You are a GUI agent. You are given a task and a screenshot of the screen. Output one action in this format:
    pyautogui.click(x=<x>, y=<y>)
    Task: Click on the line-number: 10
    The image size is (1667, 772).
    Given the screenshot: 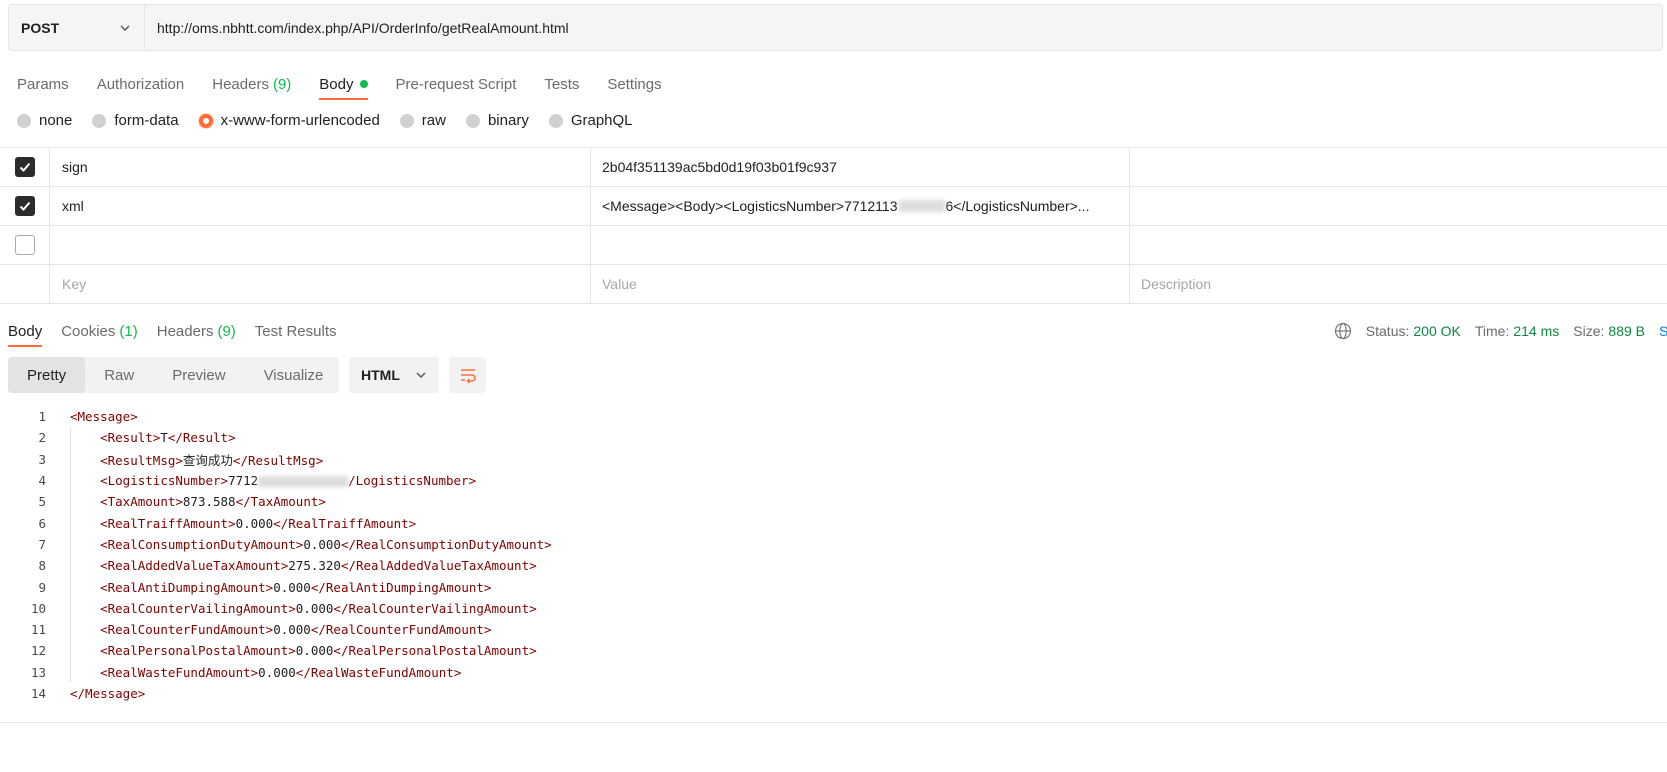 What is the action you would take?
    pyautogui.click(x=38, y=608)
    